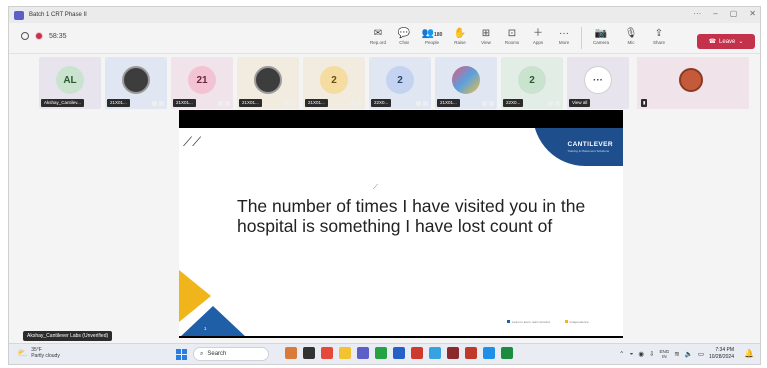 The height and width of the screenshot is (368, 767). Describe the element at coordinates (181, 354) in the screenshot. I see `start-button` at that location.